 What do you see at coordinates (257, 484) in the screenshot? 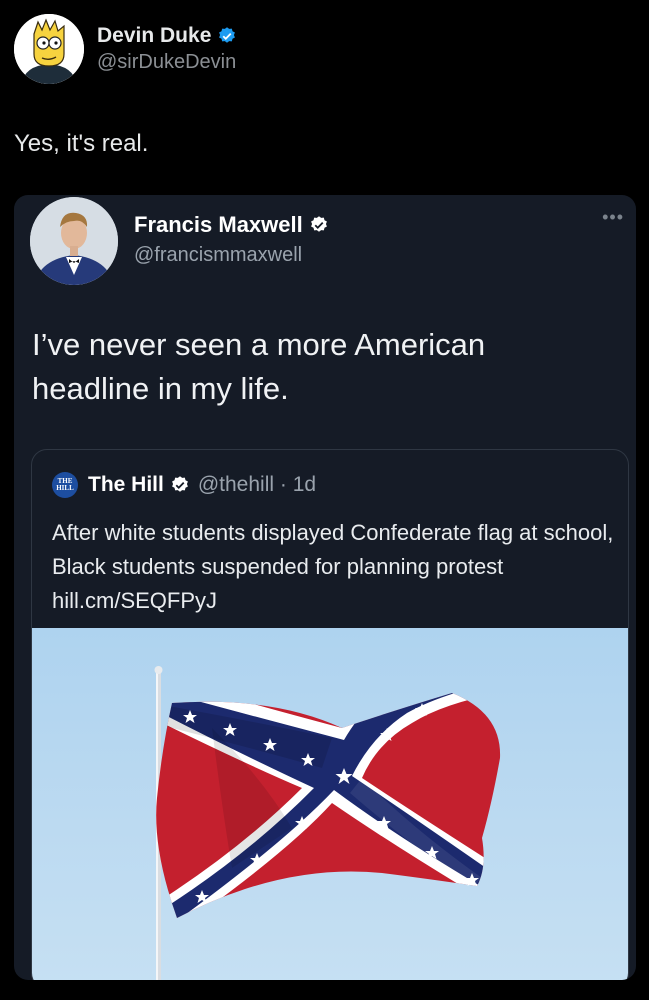
I see `quoted-author-handle: @thehill · 1d` at bounding box center [257, 484].